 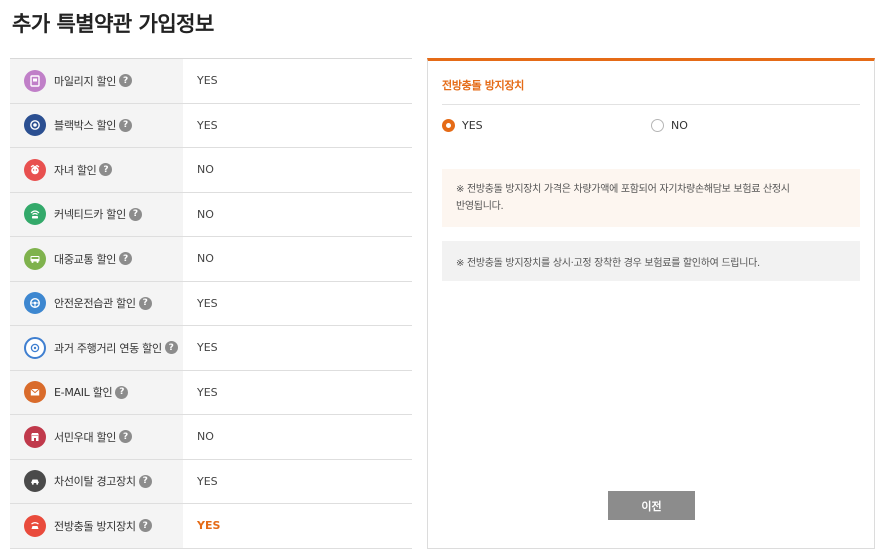 I want to click on connected-car-icon, so click(x=35, y=214).